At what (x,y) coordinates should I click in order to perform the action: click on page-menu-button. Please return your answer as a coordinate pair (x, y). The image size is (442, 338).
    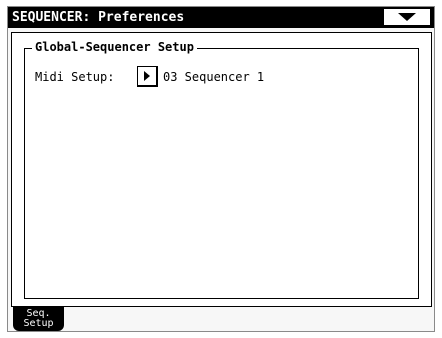
    Looking at the image, I should click on (407, 17).